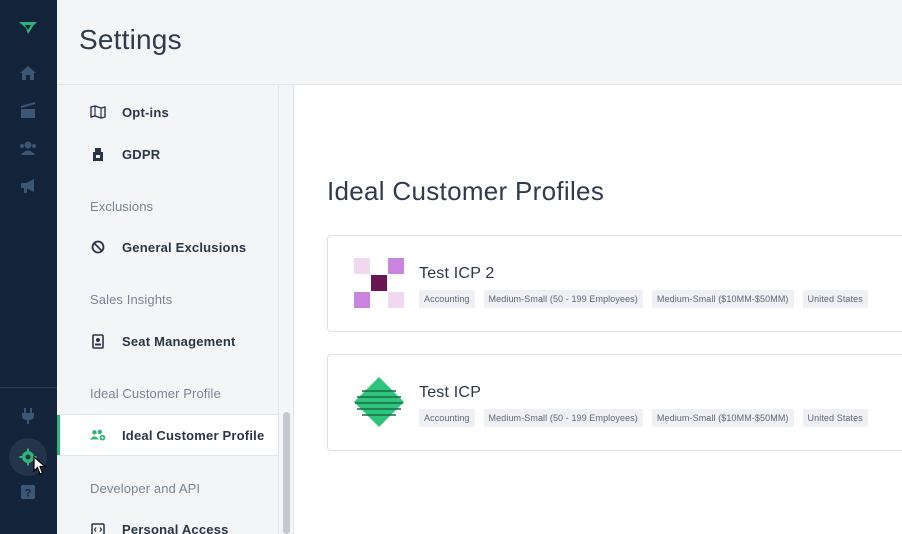  What do you see at coordinates (167, 154) in the screenshot?
I see `nav-item-gdpr: GDPR` at bounding box center [167, 154].